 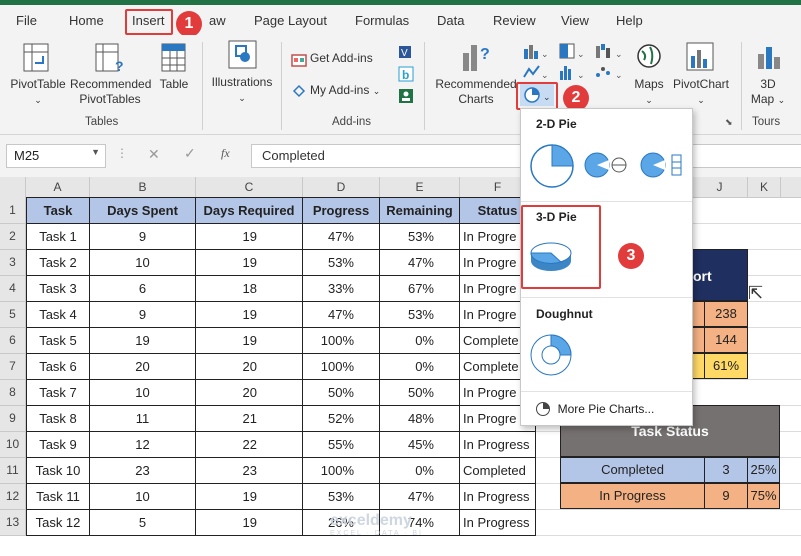 What do you see at coordinates (13, 367) in the screenshot?
I see `row-header: 7` at bounding box center [13, 367].